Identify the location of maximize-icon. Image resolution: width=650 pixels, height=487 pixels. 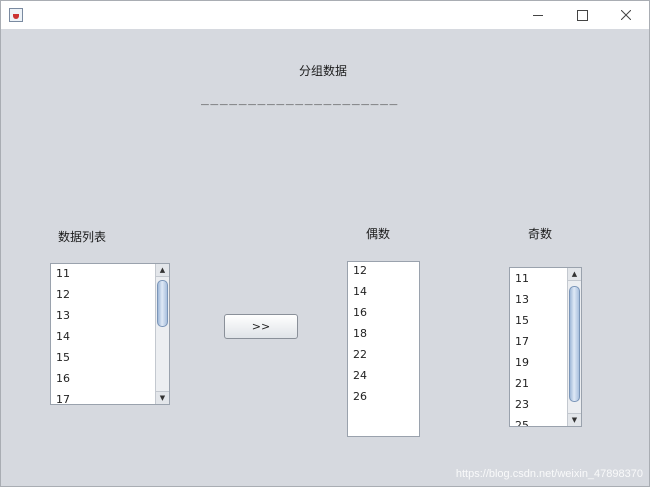
(582, 15).